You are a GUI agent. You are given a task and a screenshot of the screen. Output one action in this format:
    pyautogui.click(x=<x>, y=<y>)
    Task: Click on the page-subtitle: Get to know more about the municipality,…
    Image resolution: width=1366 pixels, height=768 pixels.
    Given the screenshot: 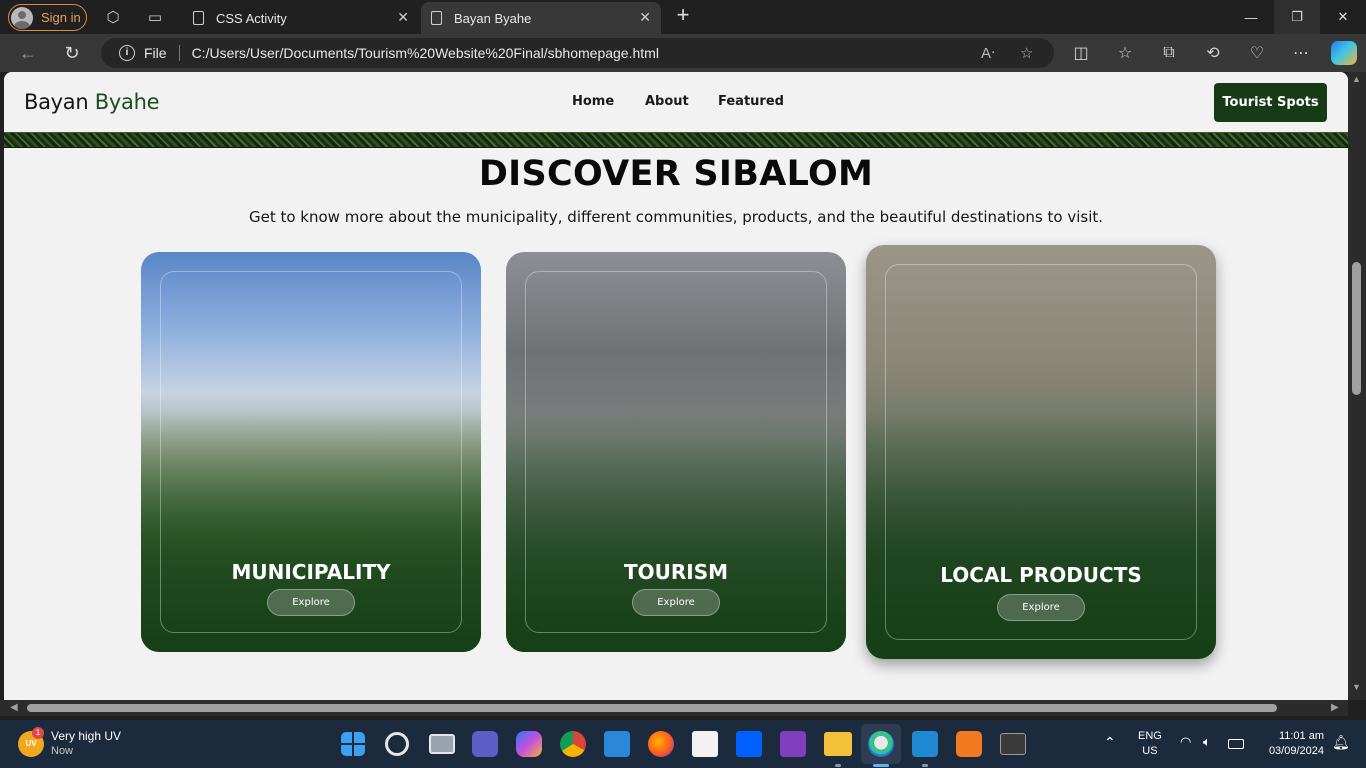 What is the action you would take?
    pyautogui.click(x=676, y=217)
    